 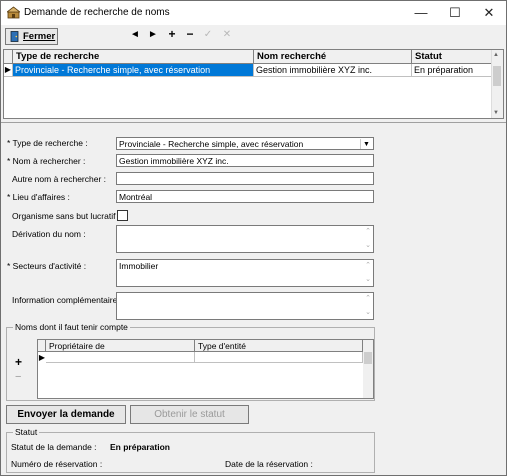 I want to click on column-header-status: Statut, so click(x=452, y=57).